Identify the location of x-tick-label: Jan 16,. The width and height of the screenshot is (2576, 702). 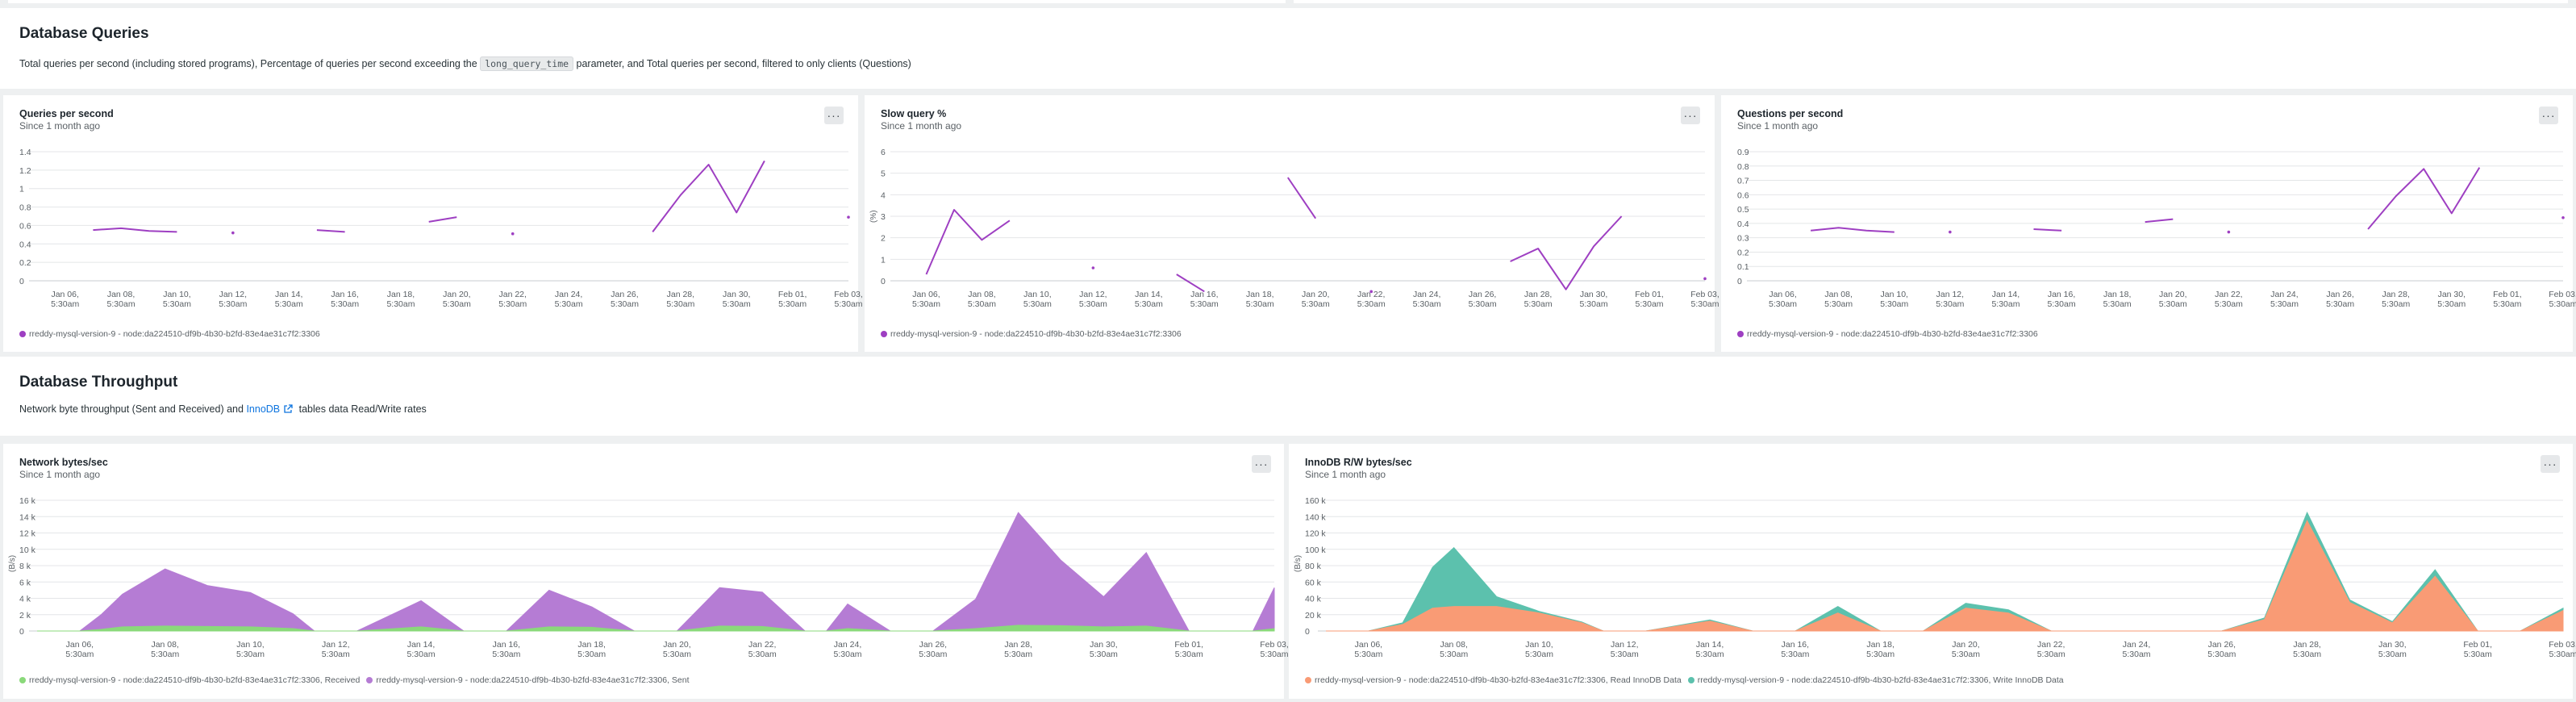
(2061, 294).